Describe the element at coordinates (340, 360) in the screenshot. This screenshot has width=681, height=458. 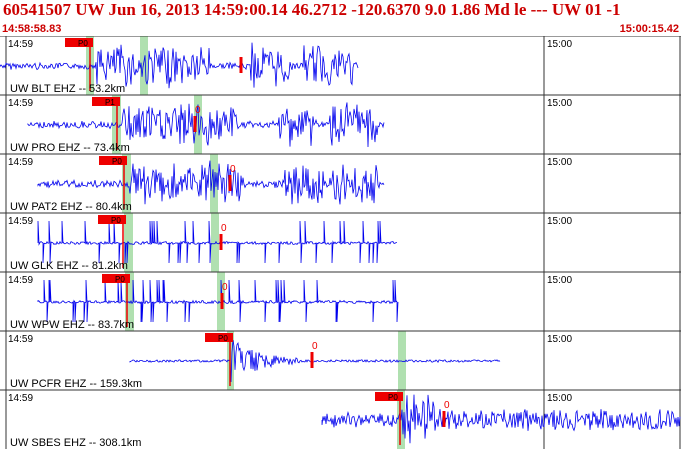
I see `trace-panel: 14:59 15:00 P0 0 UW PCFR EHZ -- 159.3km` at that location.